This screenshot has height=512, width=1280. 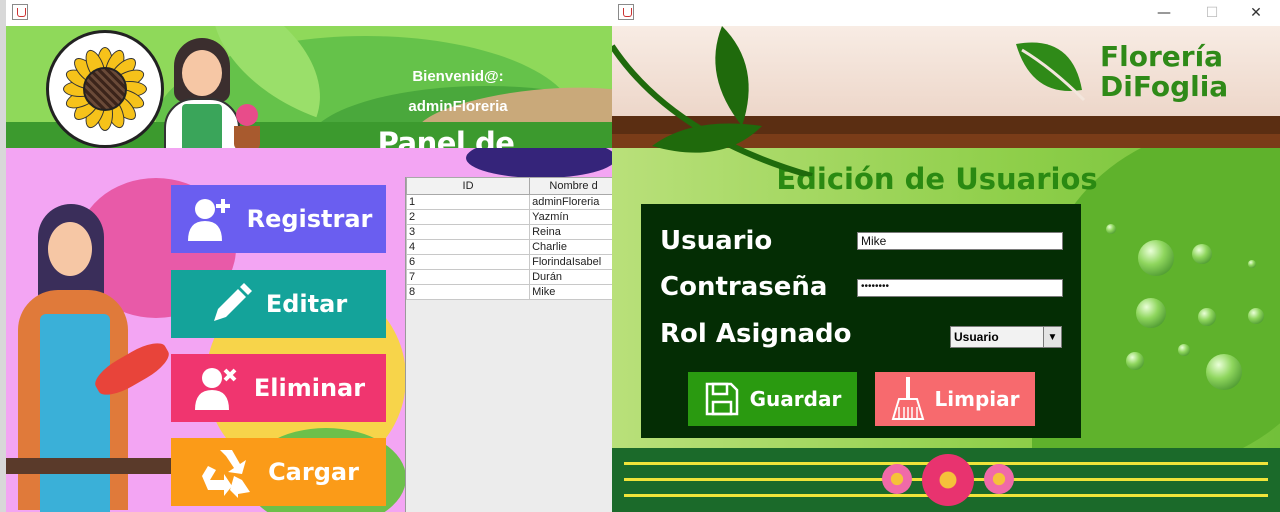 I want to click on cell-id: 8, so click(x=468, y=292).